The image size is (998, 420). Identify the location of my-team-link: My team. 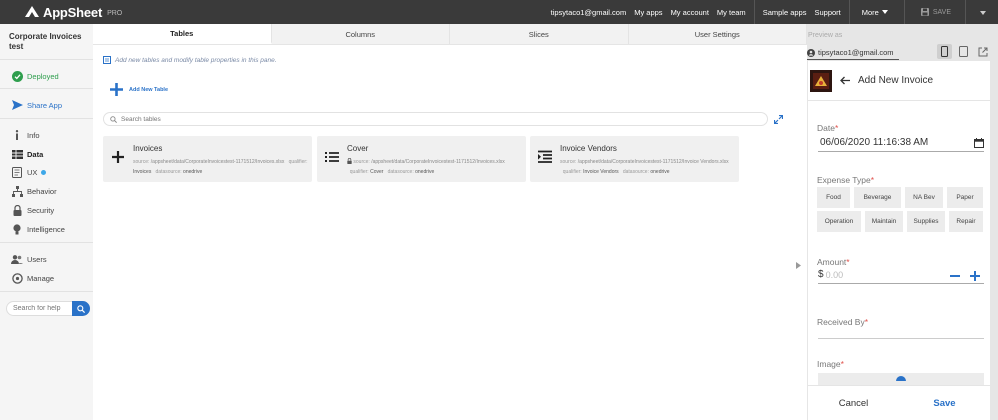
(731, 12).